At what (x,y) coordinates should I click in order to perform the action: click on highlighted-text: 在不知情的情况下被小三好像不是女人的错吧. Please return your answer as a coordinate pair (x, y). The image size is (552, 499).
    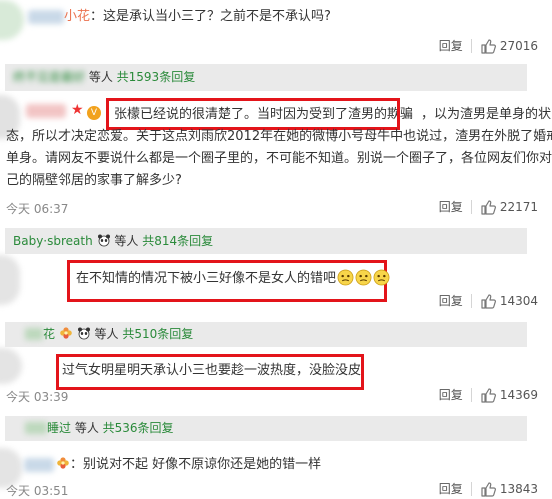
    Looking at the image, I should click on (206, 278).